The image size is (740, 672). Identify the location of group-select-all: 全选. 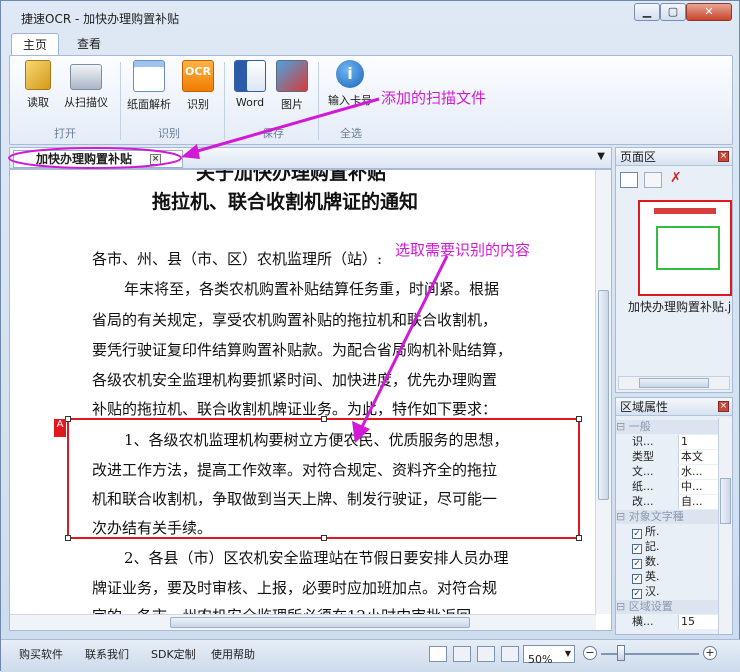
(351, 133).